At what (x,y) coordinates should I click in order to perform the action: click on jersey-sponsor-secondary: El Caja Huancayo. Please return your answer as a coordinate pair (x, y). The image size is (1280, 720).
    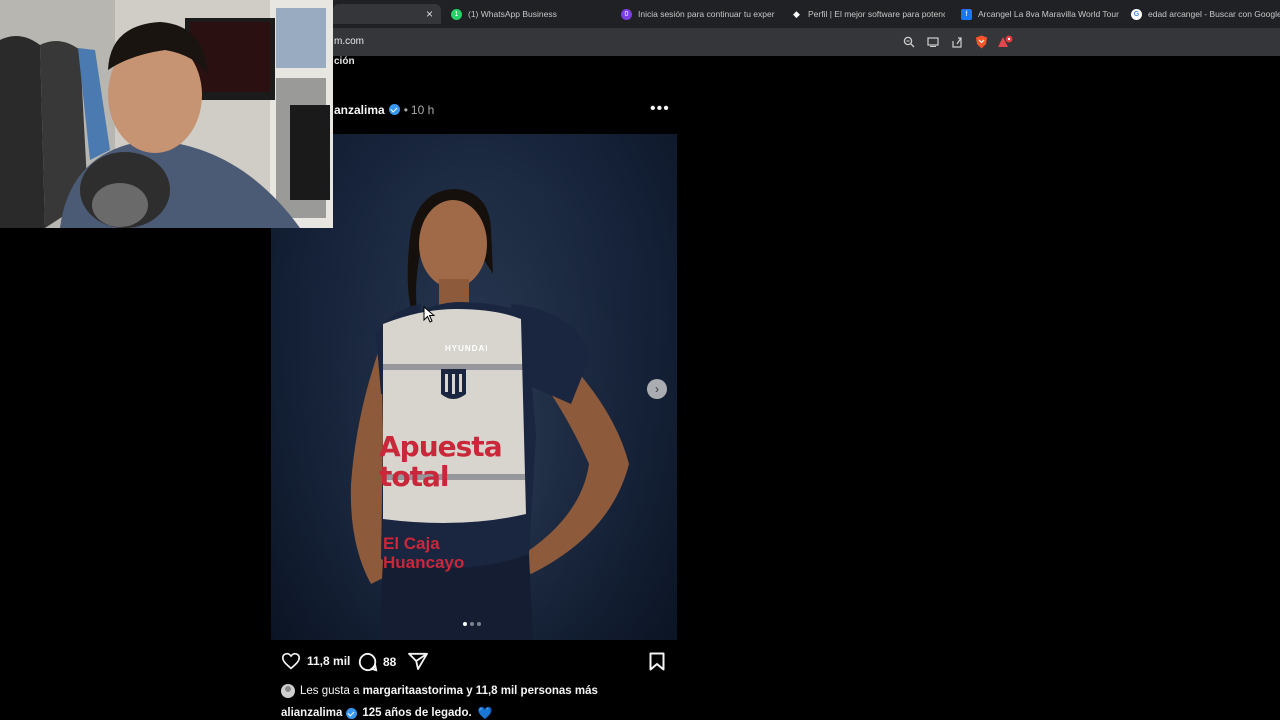
    Looking at the image, I should click on (424, 553).